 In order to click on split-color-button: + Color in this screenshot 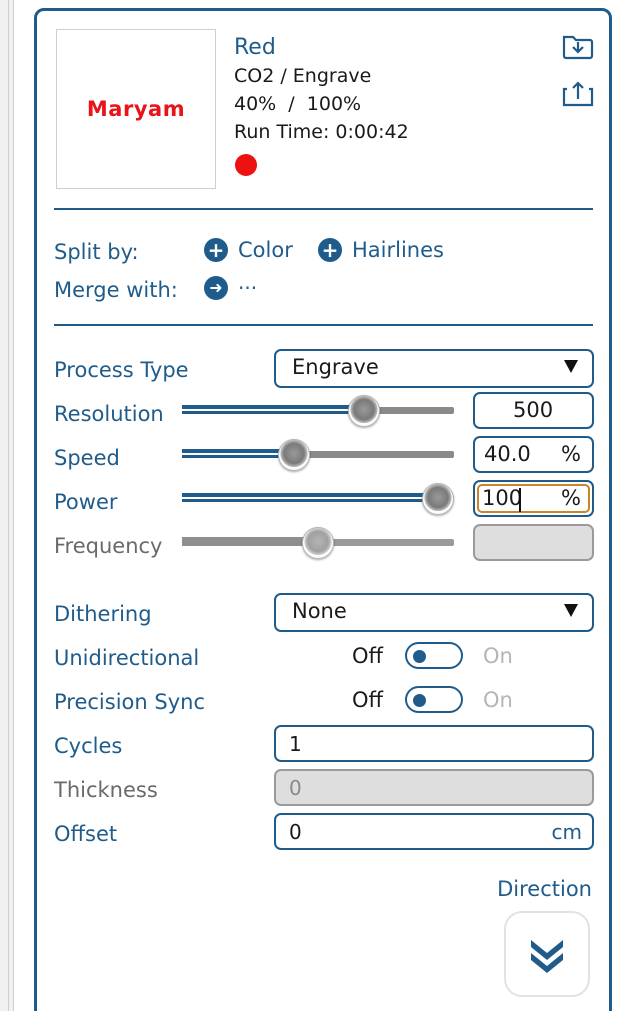, I will do `click(248, 250)`.